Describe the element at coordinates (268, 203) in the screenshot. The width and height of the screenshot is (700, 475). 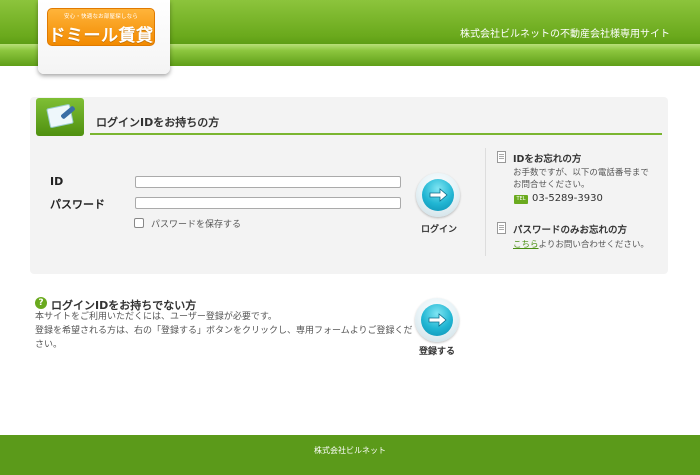
I see `password-input` at that location.